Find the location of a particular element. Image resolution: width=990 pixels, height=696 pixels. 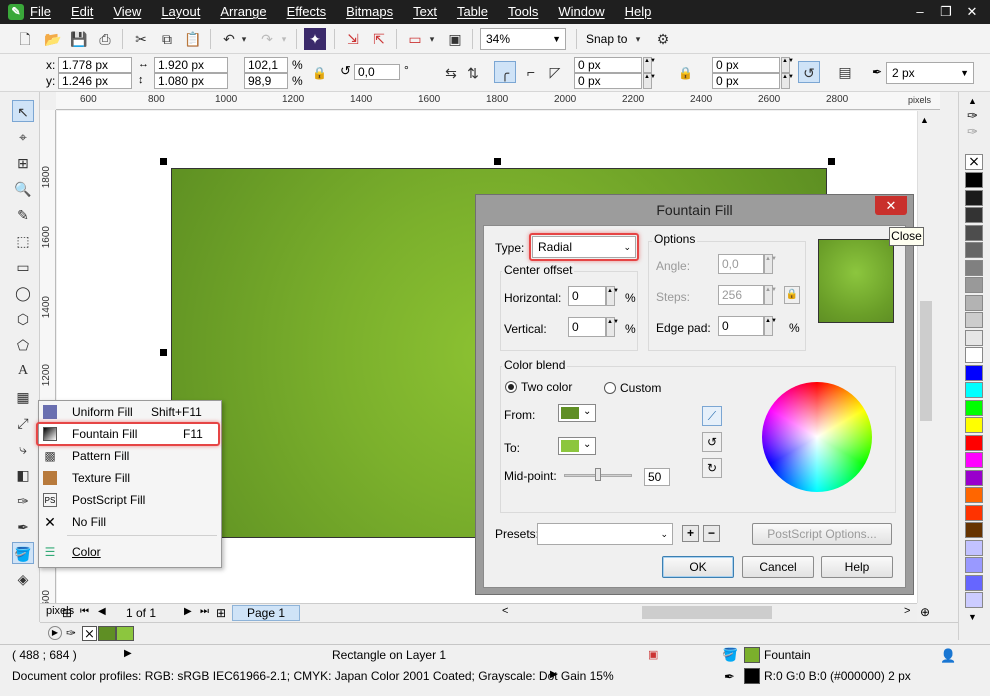

menu-file: File is located at coordinates (40, 12).